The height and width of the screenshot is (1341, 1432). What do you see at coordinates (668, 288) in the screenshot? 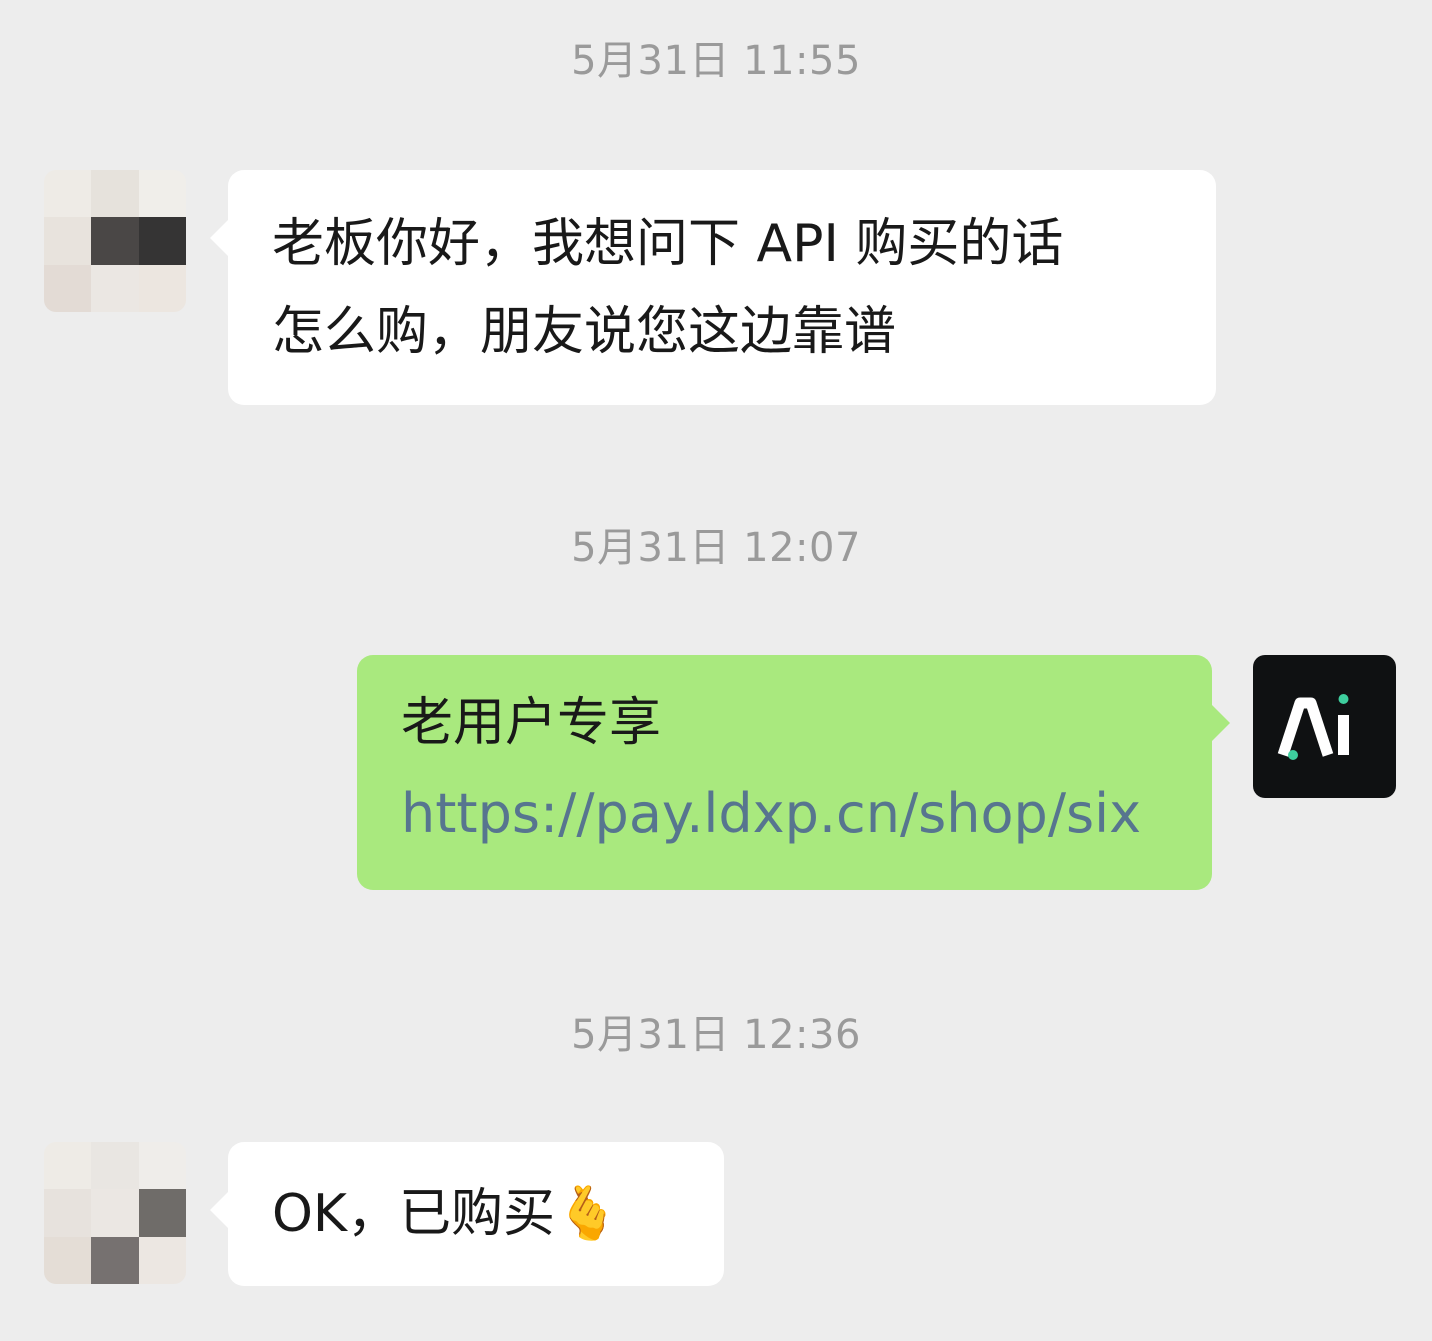
I see `message-text: 老板你好，我想问下 API 购买的话 怎么购，朋友说您这边靠谱` at bounding box center [668, 288].